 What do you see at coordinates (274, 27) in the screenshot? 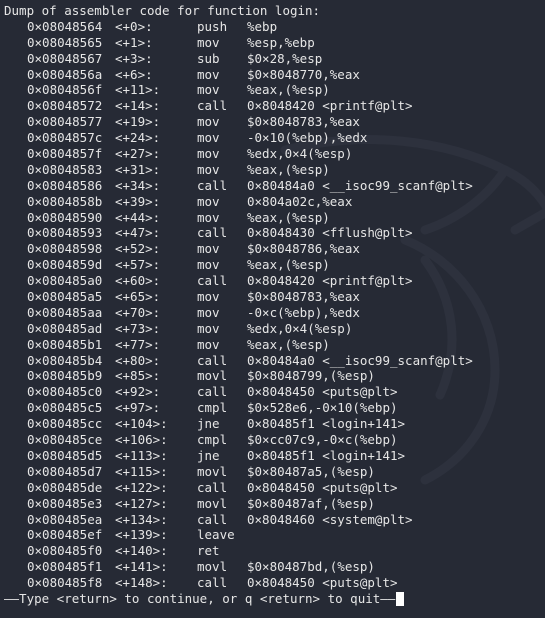
I see `instruction-row: 0×08048564 <+0>: push %ebp` at bounding box center [274, 27].